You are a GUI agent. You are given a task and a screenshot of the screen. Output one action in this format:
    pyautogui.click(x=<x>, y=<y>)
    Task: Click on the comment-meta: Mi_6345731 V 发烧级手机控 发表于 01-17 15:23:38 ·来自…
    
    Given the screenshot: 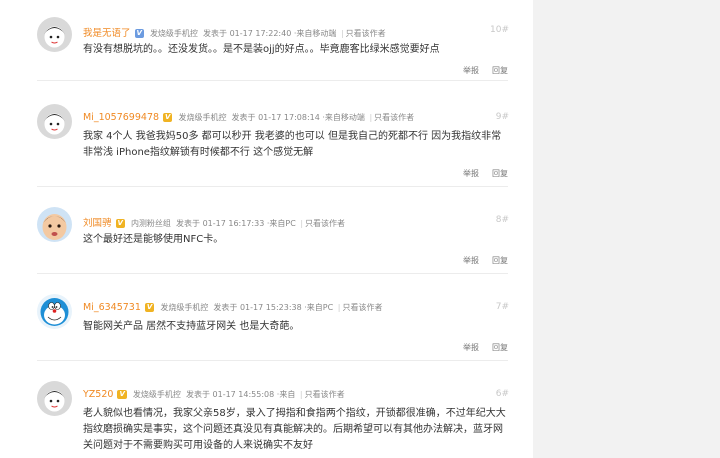 What is the action you would take?
    pyautogui.click(x=296, y=307)
    